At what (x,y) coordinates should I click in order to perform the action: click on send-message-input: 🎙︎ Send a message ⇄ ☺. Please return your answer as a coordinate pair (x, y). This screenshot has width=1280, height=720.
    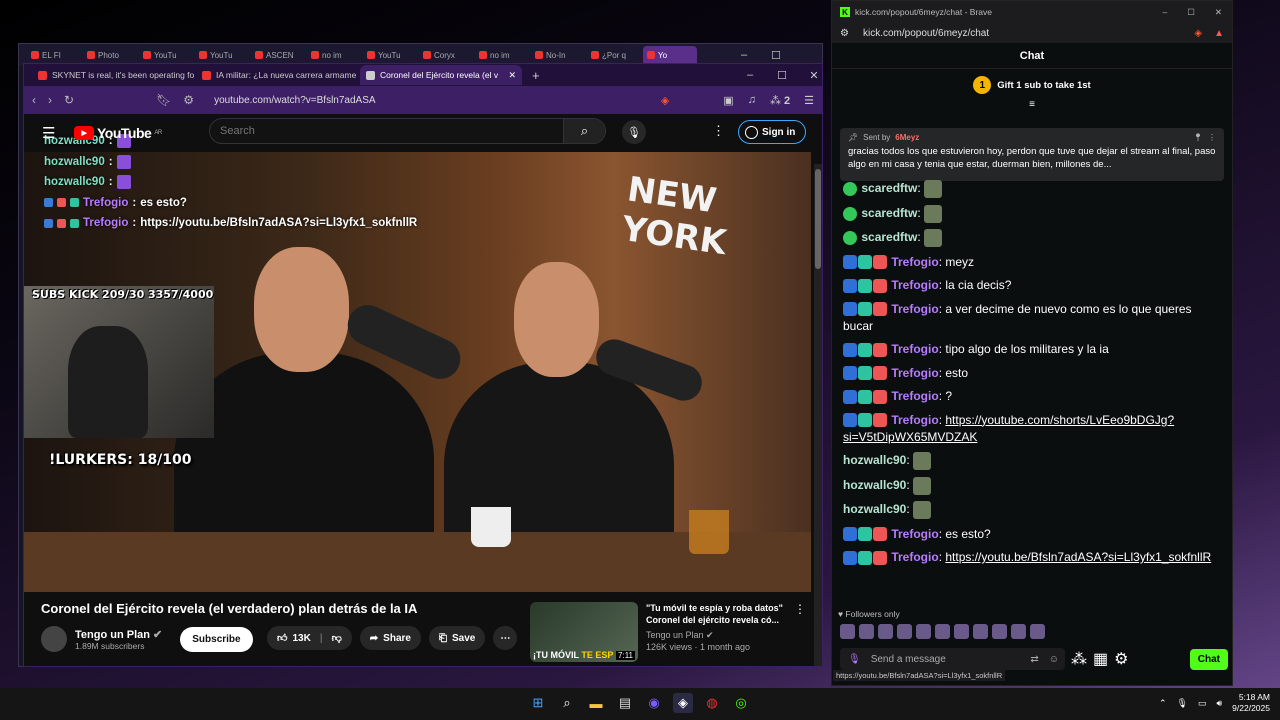
    Looking at the image, I should click on (952, 659).